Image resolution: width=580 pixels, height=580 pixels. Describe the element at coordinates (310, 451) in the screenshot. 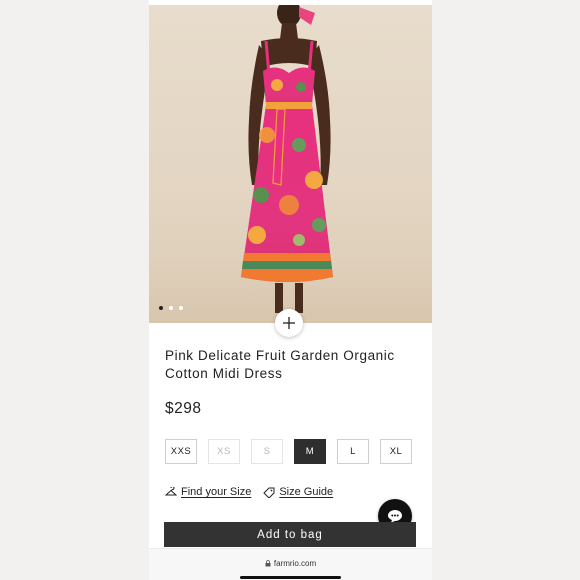

I see `size-option-m: M` at that location.